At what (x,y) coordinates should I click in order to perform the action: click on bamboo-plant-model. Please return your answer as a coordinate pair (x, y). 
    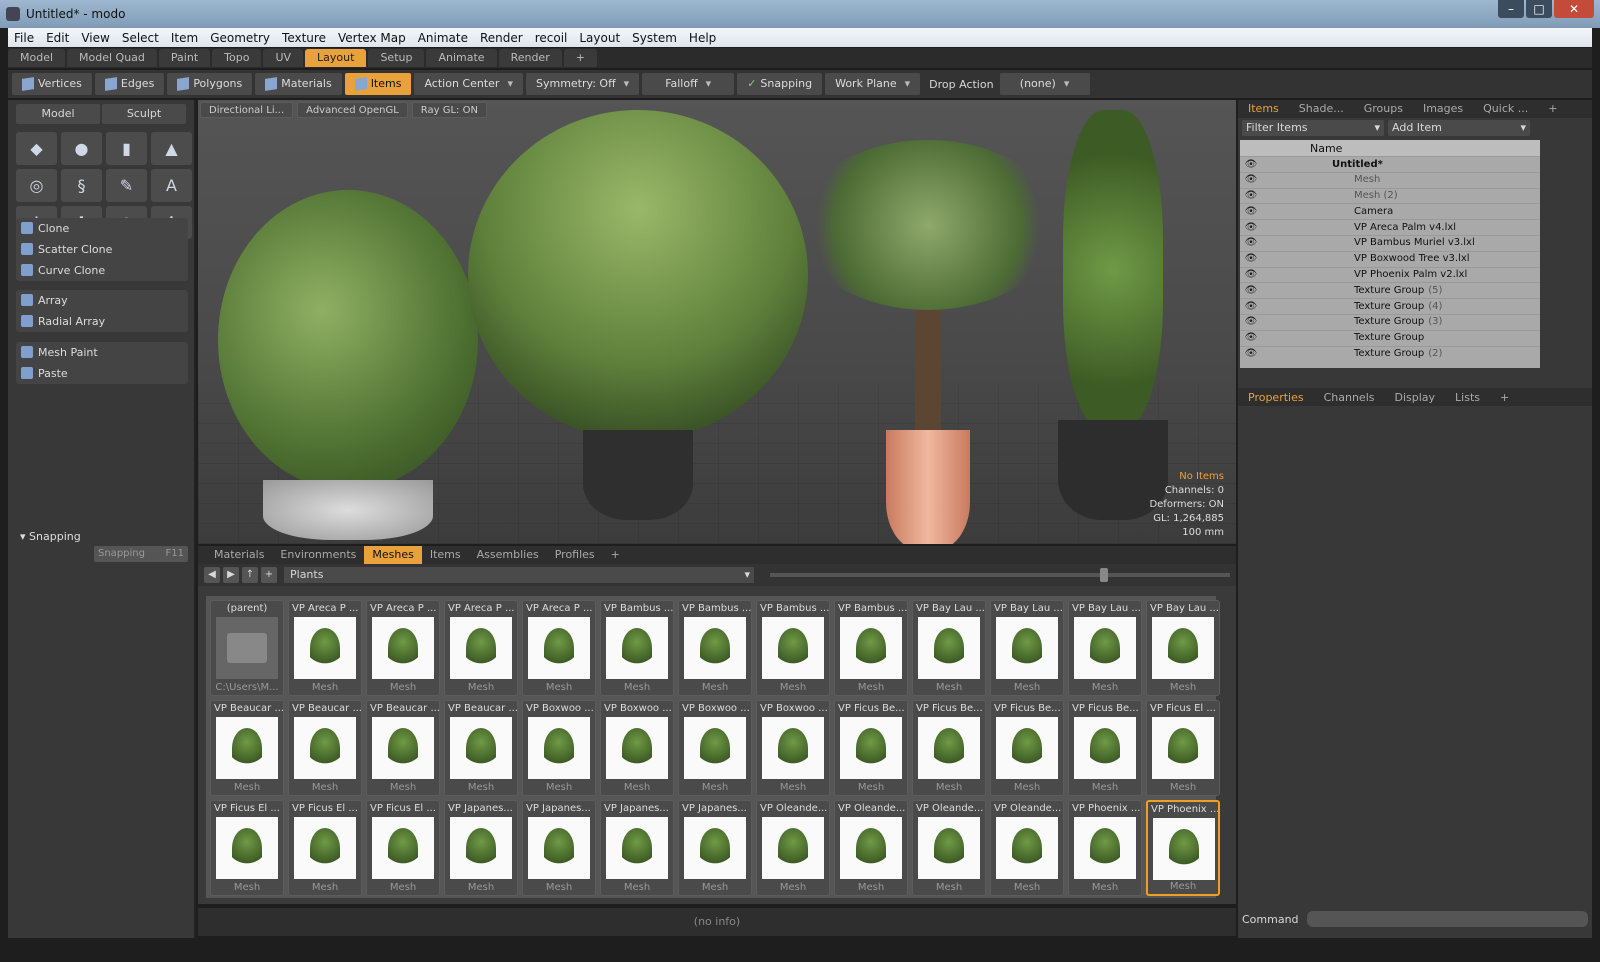
    Looking at the image, I should click on (348, 365).